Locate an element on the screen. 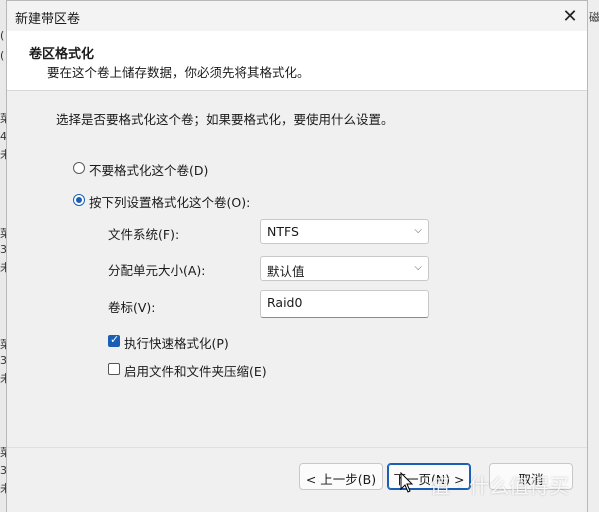  wizard-header: 卷区格式化 要在这个卷上储存数据，你必须先将其格式化。 is located at coordinates (297, 60).